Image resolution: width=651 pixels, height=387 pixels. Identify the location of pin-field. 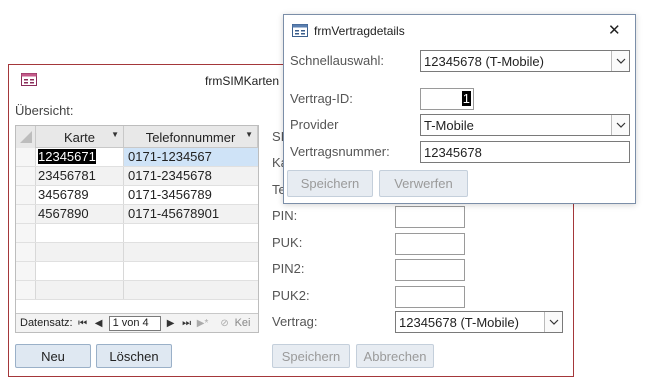
(430, 217).